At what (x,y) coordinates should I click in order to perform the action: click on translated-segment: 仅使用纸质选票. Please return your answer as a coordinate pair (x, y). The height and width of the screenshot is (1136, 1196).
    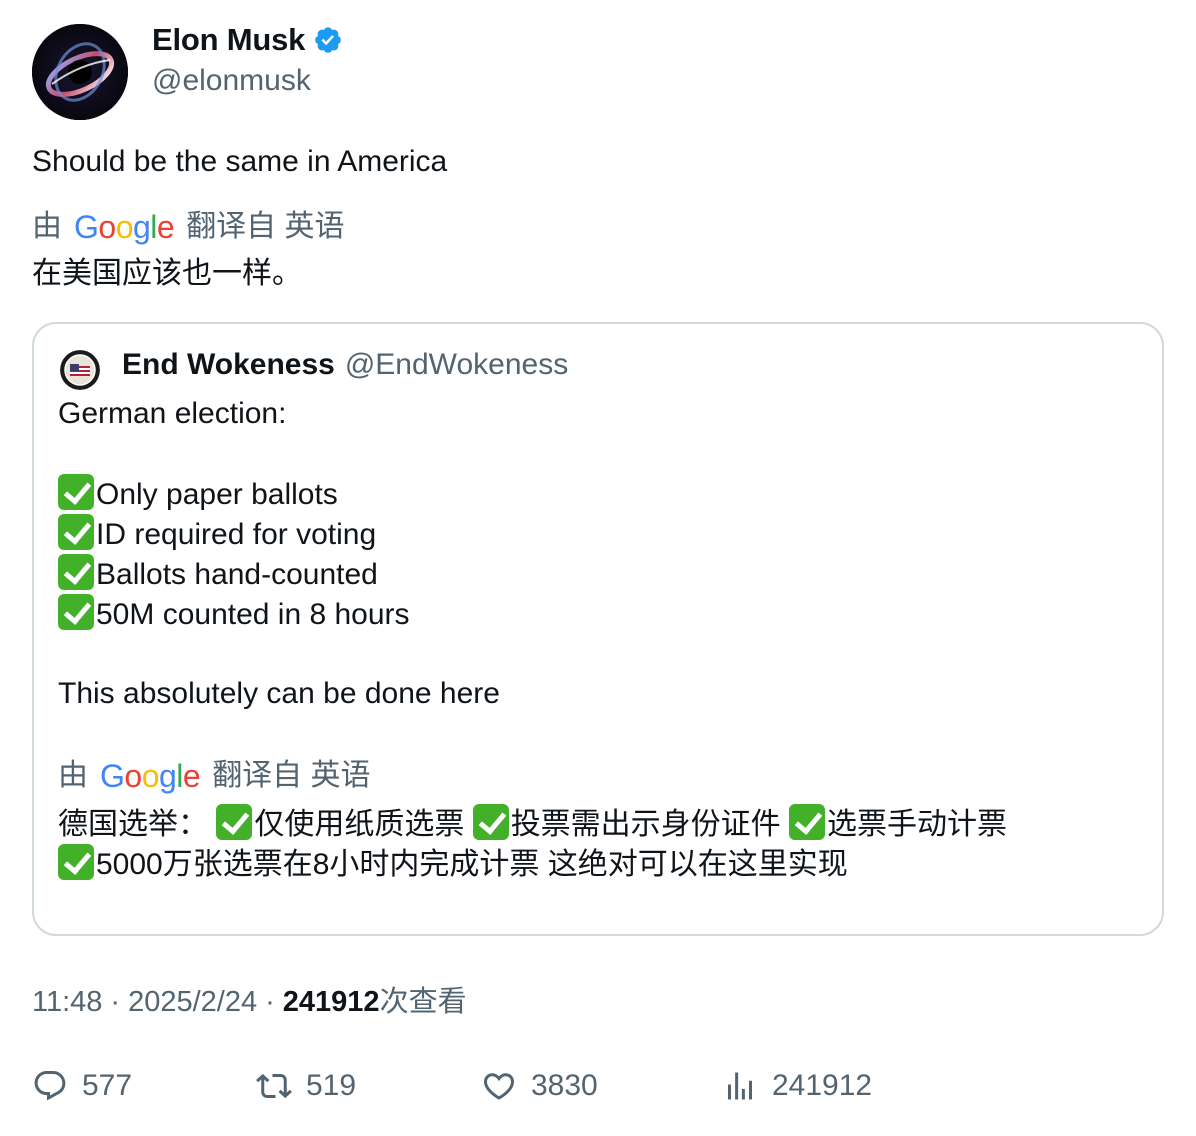
    Looking at the image, I should click on (359, 824).